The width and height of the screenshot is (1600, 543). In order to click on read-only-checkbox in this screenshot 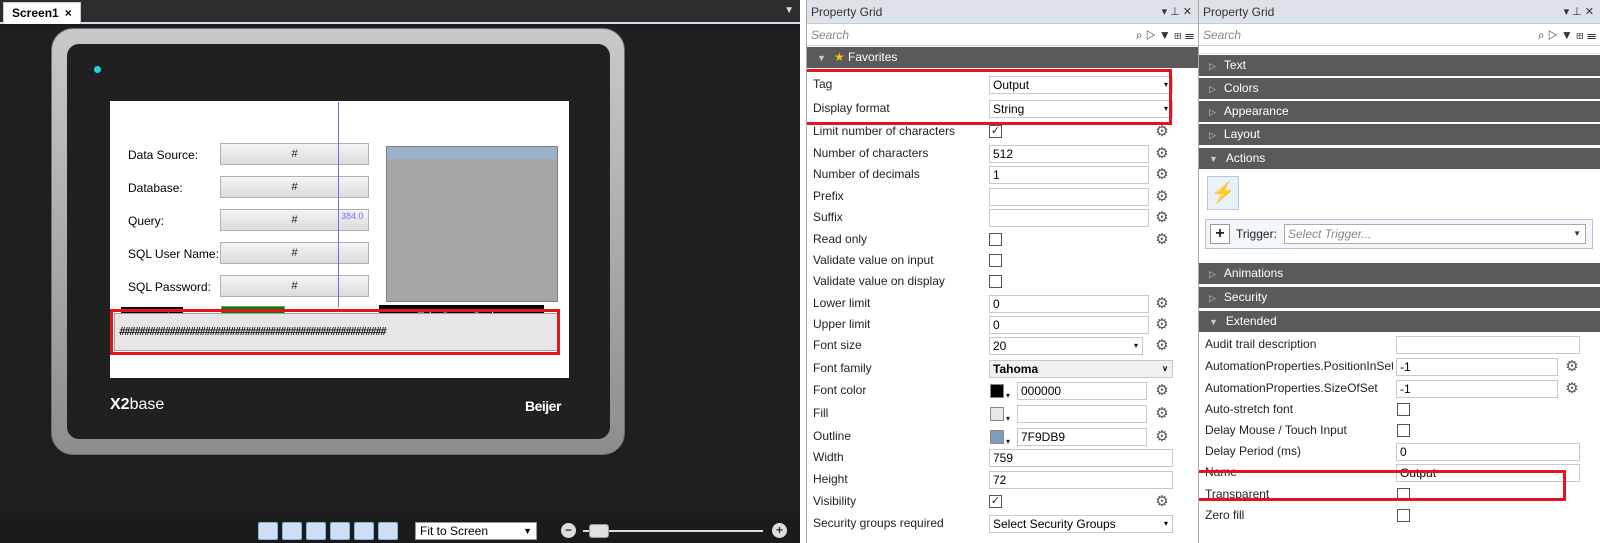, I will do `click(995, 239)`.